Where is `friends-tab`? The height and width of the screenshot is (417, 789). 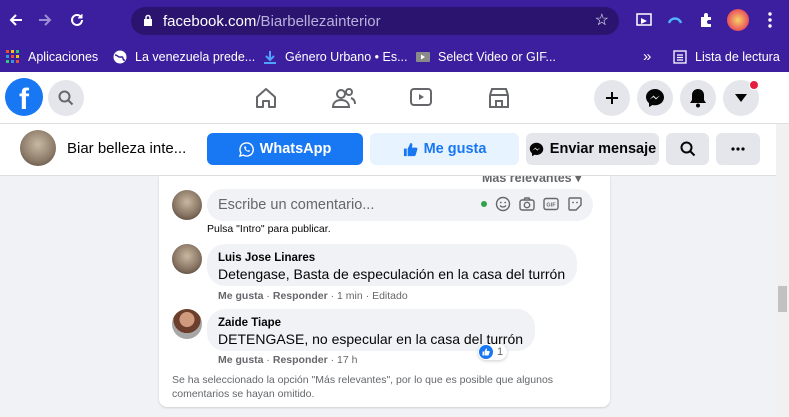 friends-tab is located at coordinates (344, 98).